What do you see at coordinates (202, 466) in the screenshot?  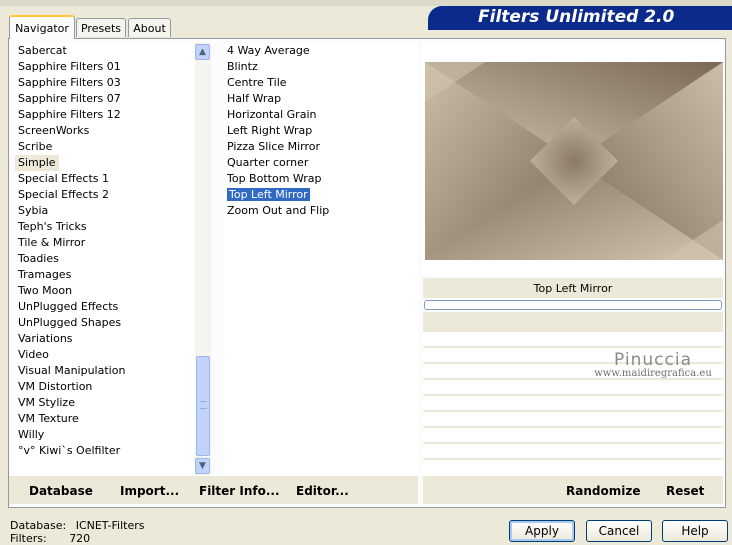 I see `scroll-down-arrow-icon: ▼` at bounding box center [202, 466].